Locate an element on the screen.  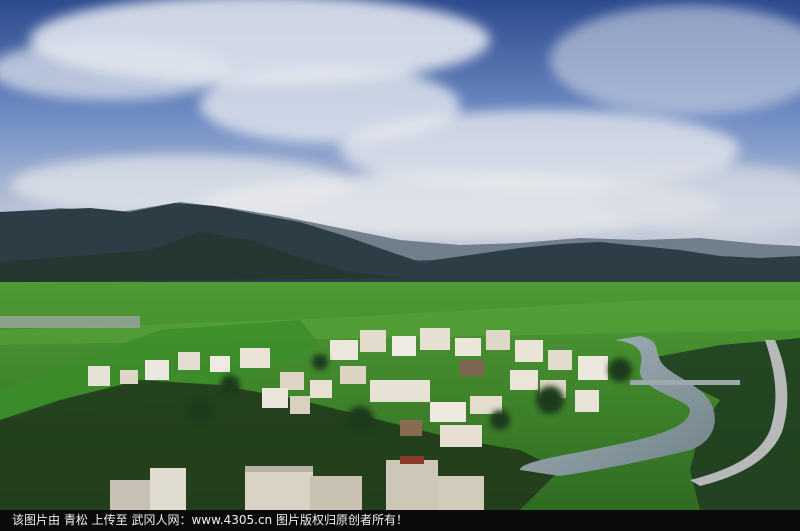
caption-bar: 该图片由 青松 上传至 武冈人网：www.4305.cn 图片版权归原创者所有！ is located at coordinates (400, 520).